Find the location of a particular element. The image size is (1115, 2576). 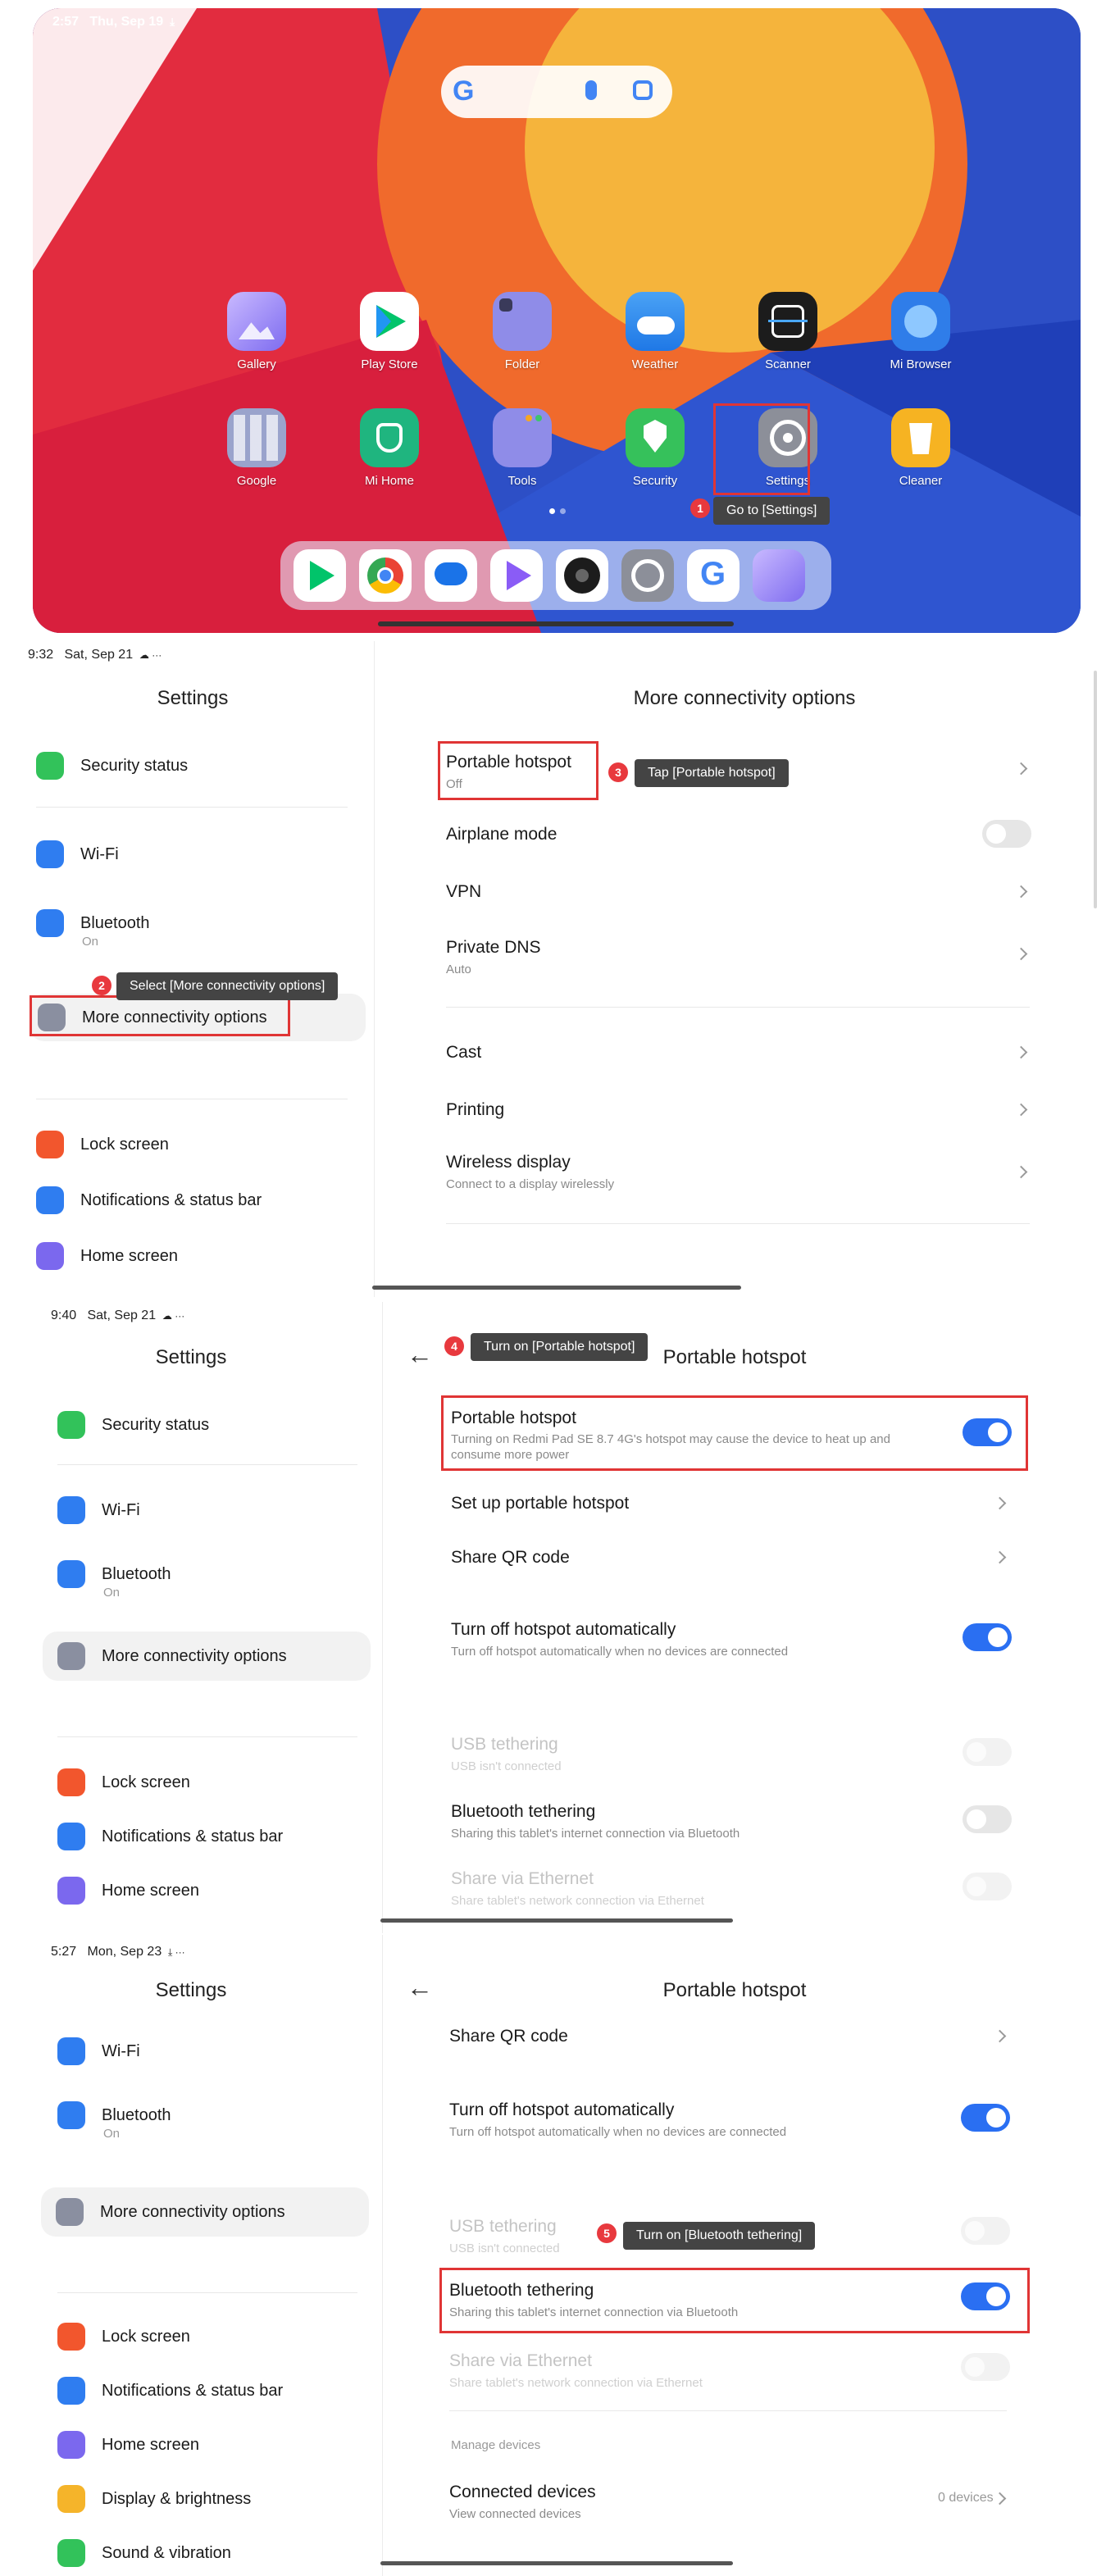

status-date: Sat, Sep 21 is located at coordinates (99, 655).